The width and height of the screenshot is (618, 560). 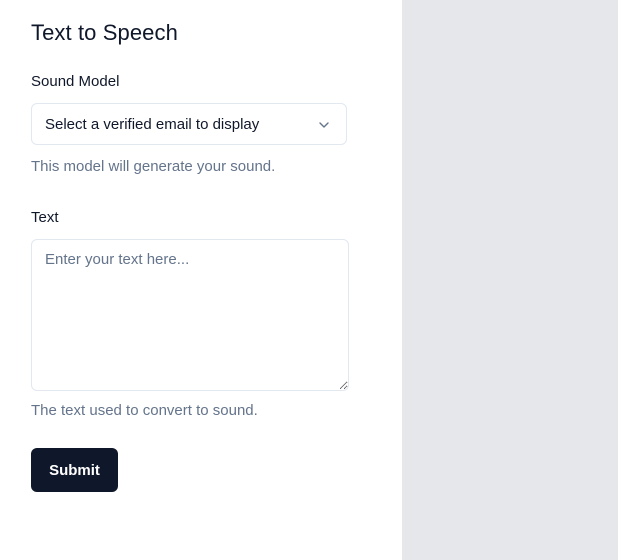 What do you see at coordinates (152, 124) in the screenshot?
I see `sound-model-selected-value: Select a verified email to display` at bounding box center [152, 124].